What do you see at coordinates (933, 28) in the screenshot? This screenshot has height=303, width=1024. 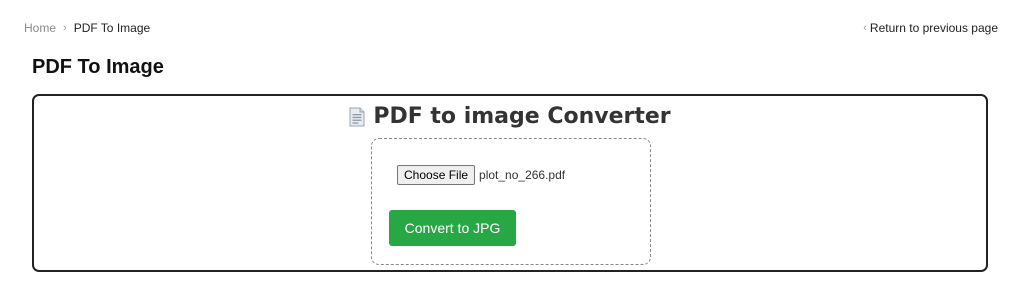 I see `return-link-label: Return to previous page` at bounding box center [933, 28].